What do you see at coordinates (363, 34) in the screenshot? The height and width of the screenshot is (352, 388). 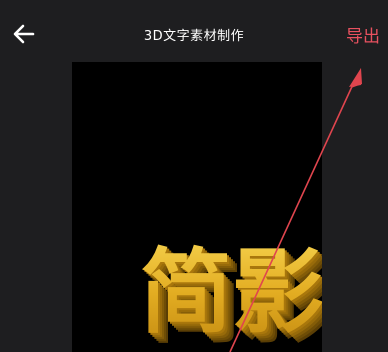 I see `export-button: 导出` at bounding box center [363, 34].